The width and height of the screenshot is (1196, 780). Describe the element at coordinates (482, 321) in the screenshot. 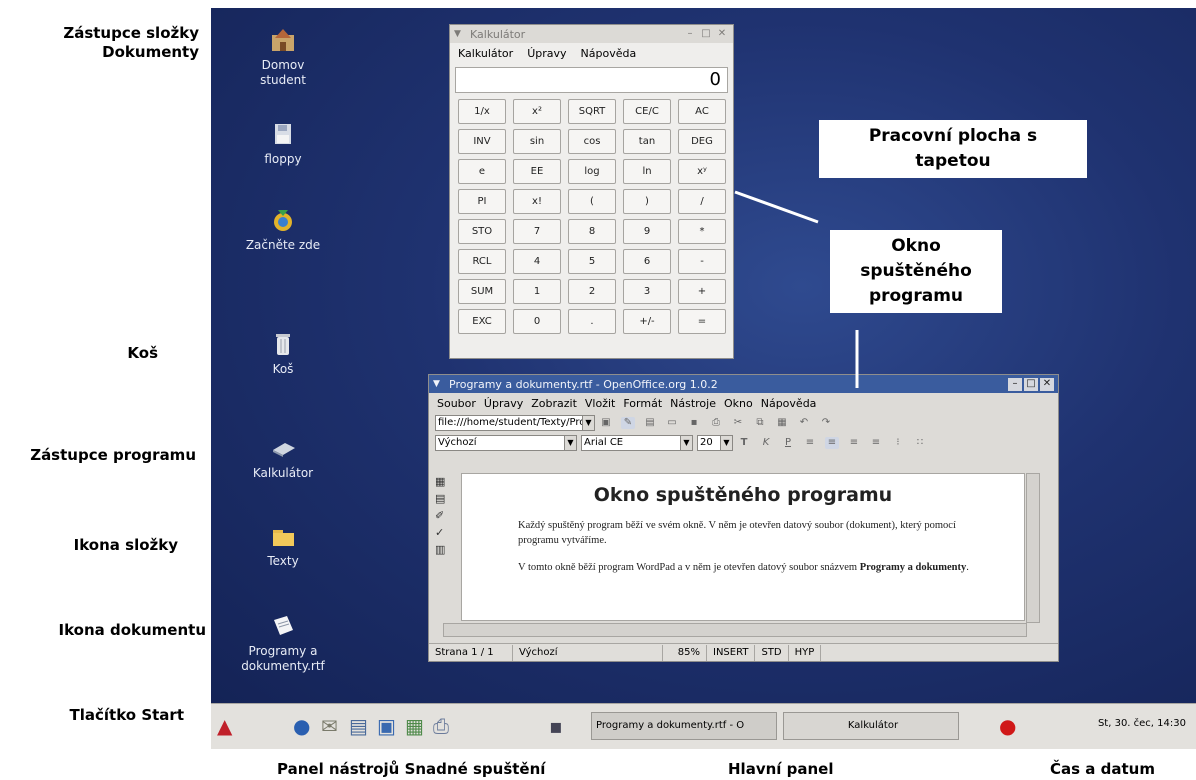

I see `calc-key: EXC` at that location.